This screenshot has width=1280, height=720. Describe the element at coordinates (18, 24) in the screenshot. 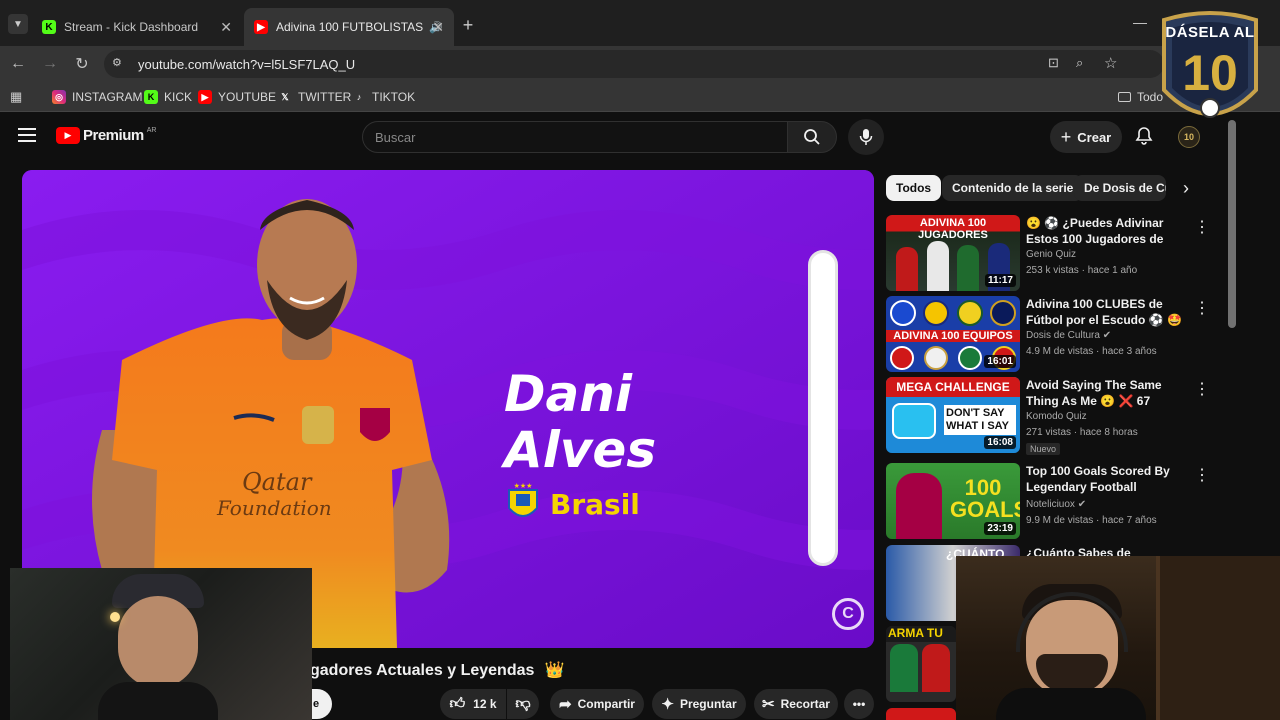

I see `tab-list-button: ▼` at that location.